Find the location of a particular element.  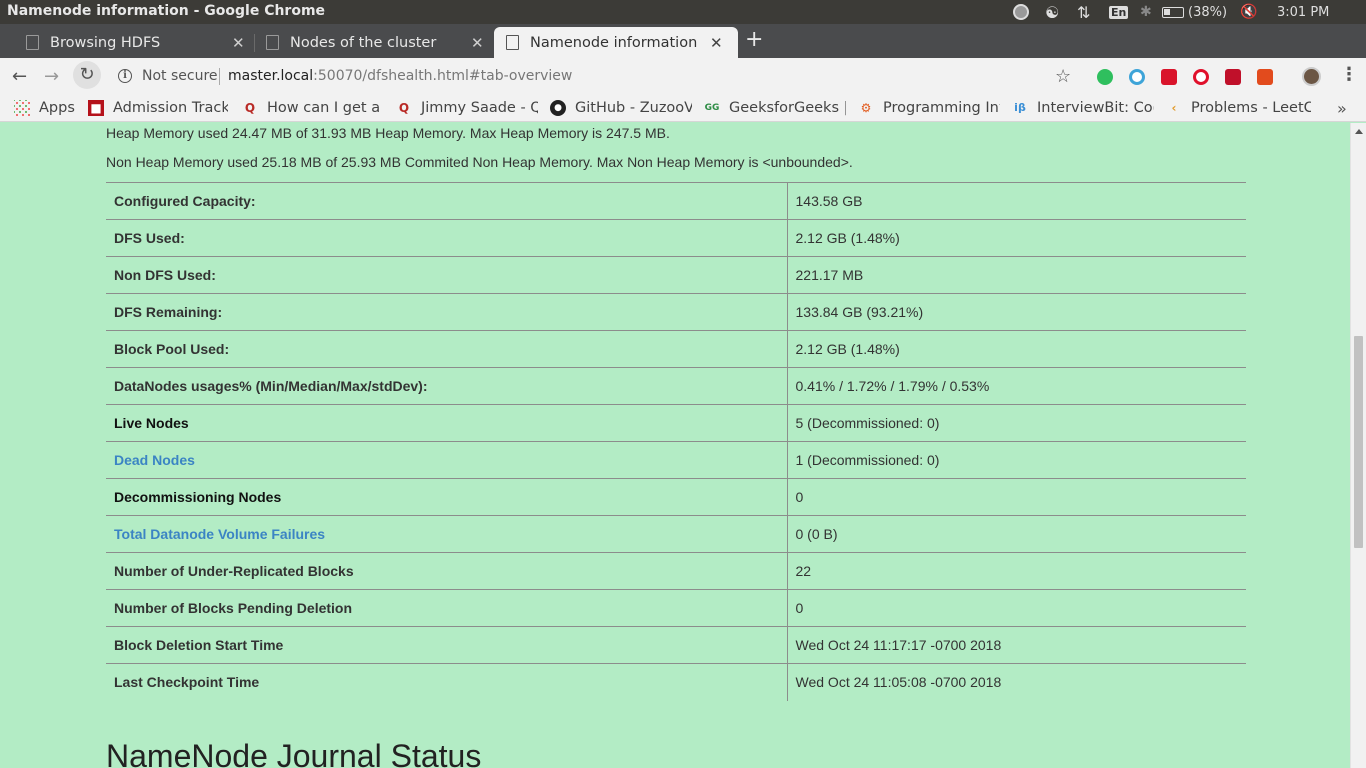

tab-namenode-information: Namenode information ✕ is located at coordinates (616, 42).